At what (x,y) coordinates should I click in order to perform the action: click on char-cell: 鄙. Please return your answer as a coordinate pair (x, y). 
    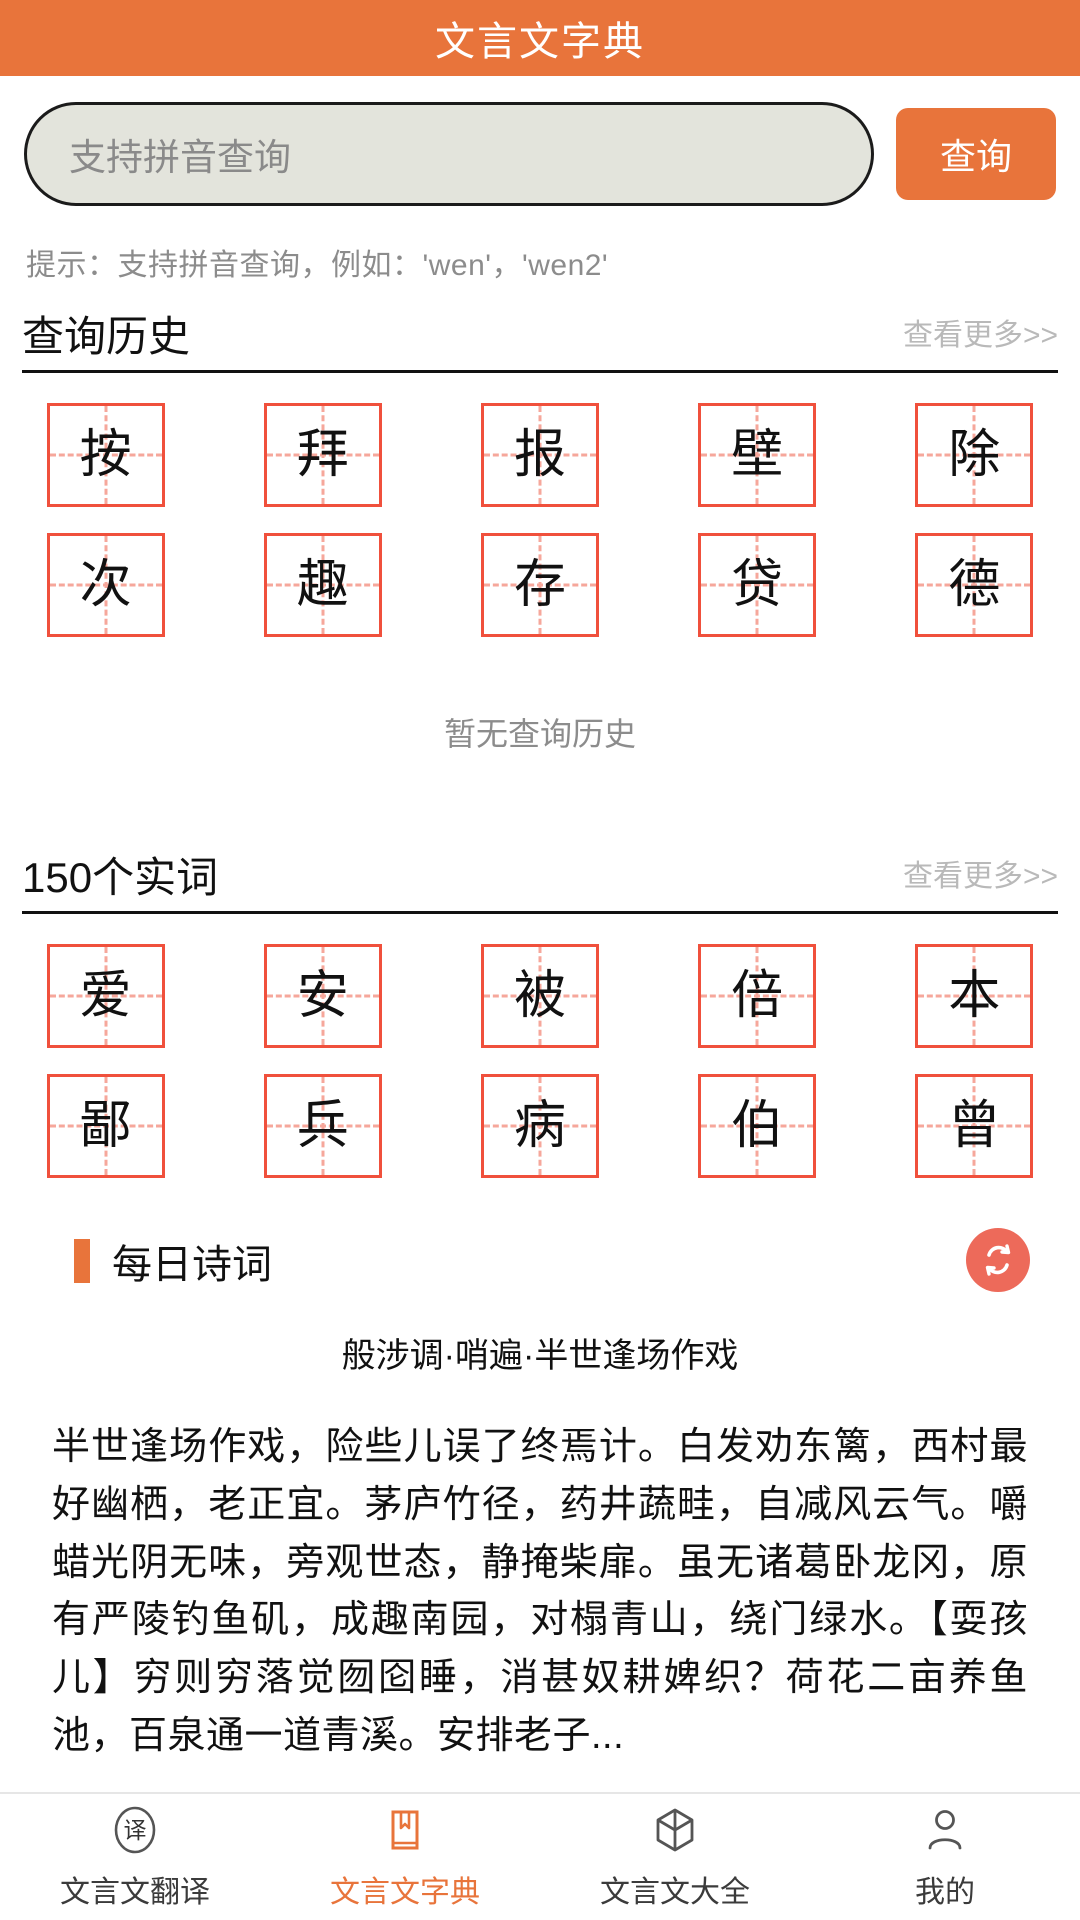
    Looking at the image, I should click on (105, 1126).